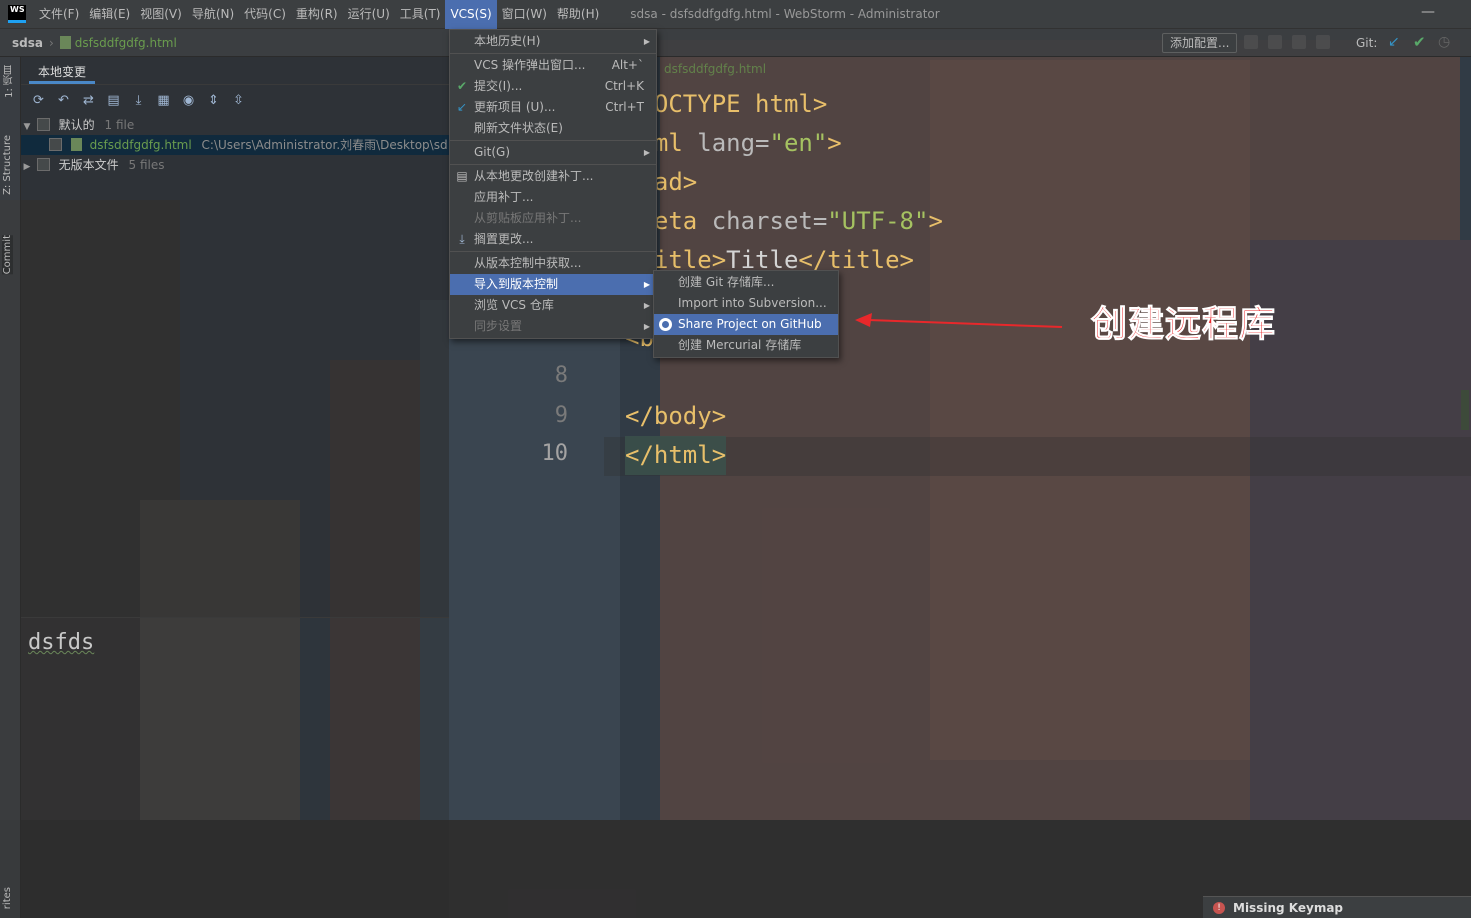 The height and width of the screenshot is (918, 1471). What do you see at coordinates (959, 320) in the screenshot?
I see `annotation-arrow` at bounding box center [959, 320].